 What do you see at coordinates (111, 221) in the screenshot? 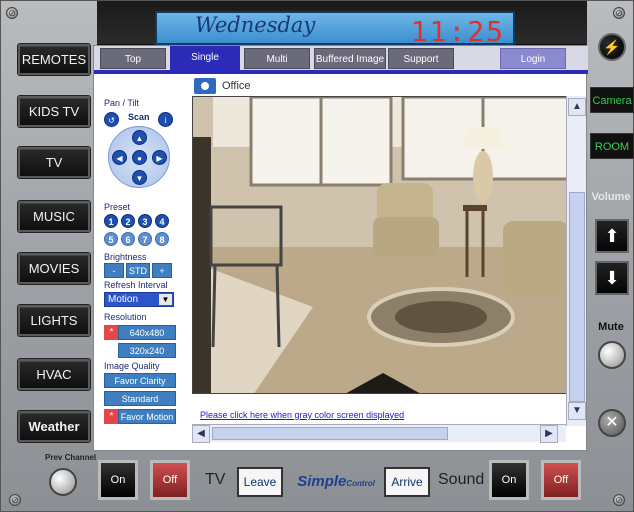
I see `preset-1-button: 1` at bounding box center [111, 221].